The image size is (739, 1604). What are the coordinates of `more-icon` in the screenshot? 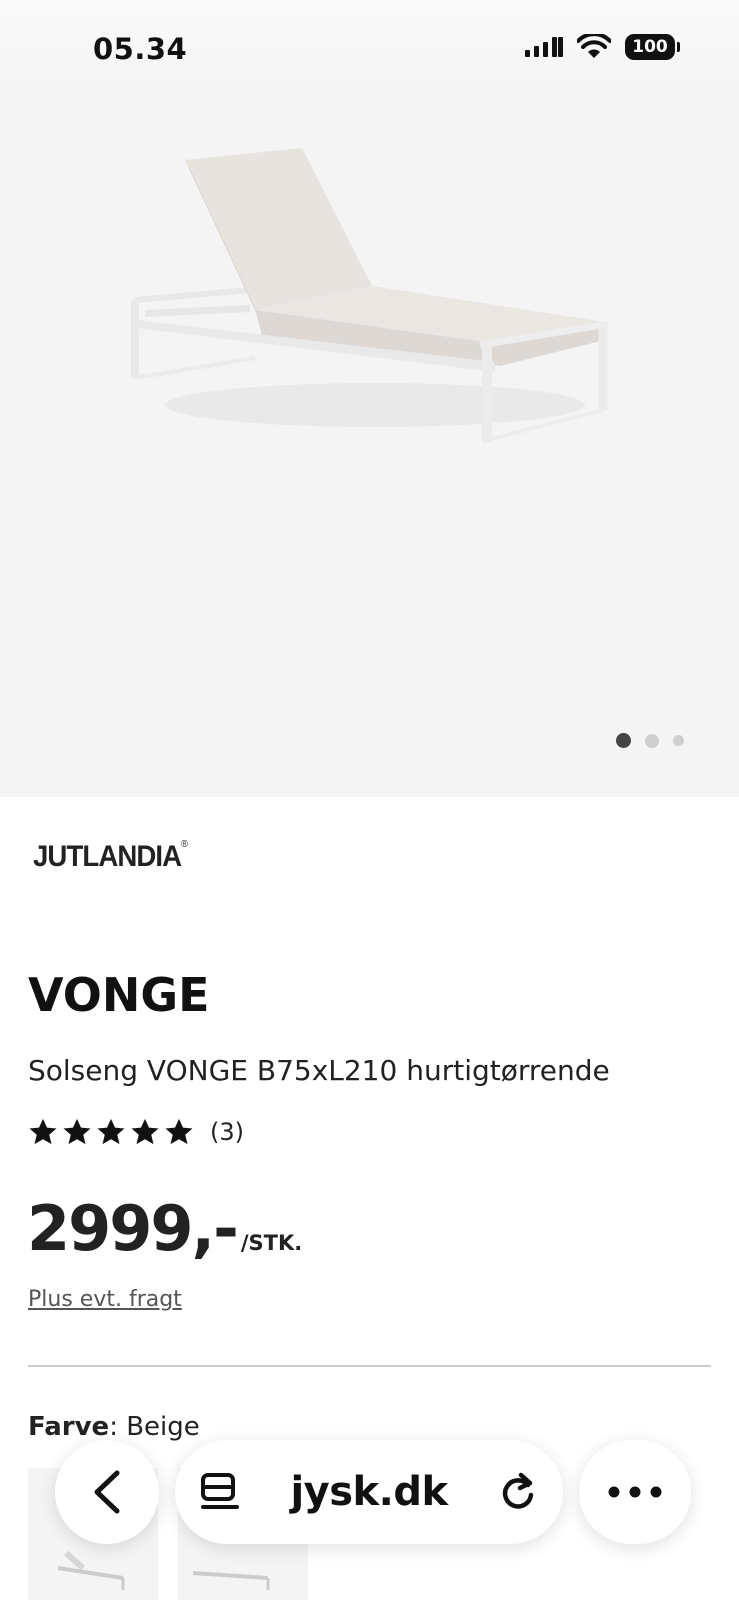 It's located at (635, 1492).